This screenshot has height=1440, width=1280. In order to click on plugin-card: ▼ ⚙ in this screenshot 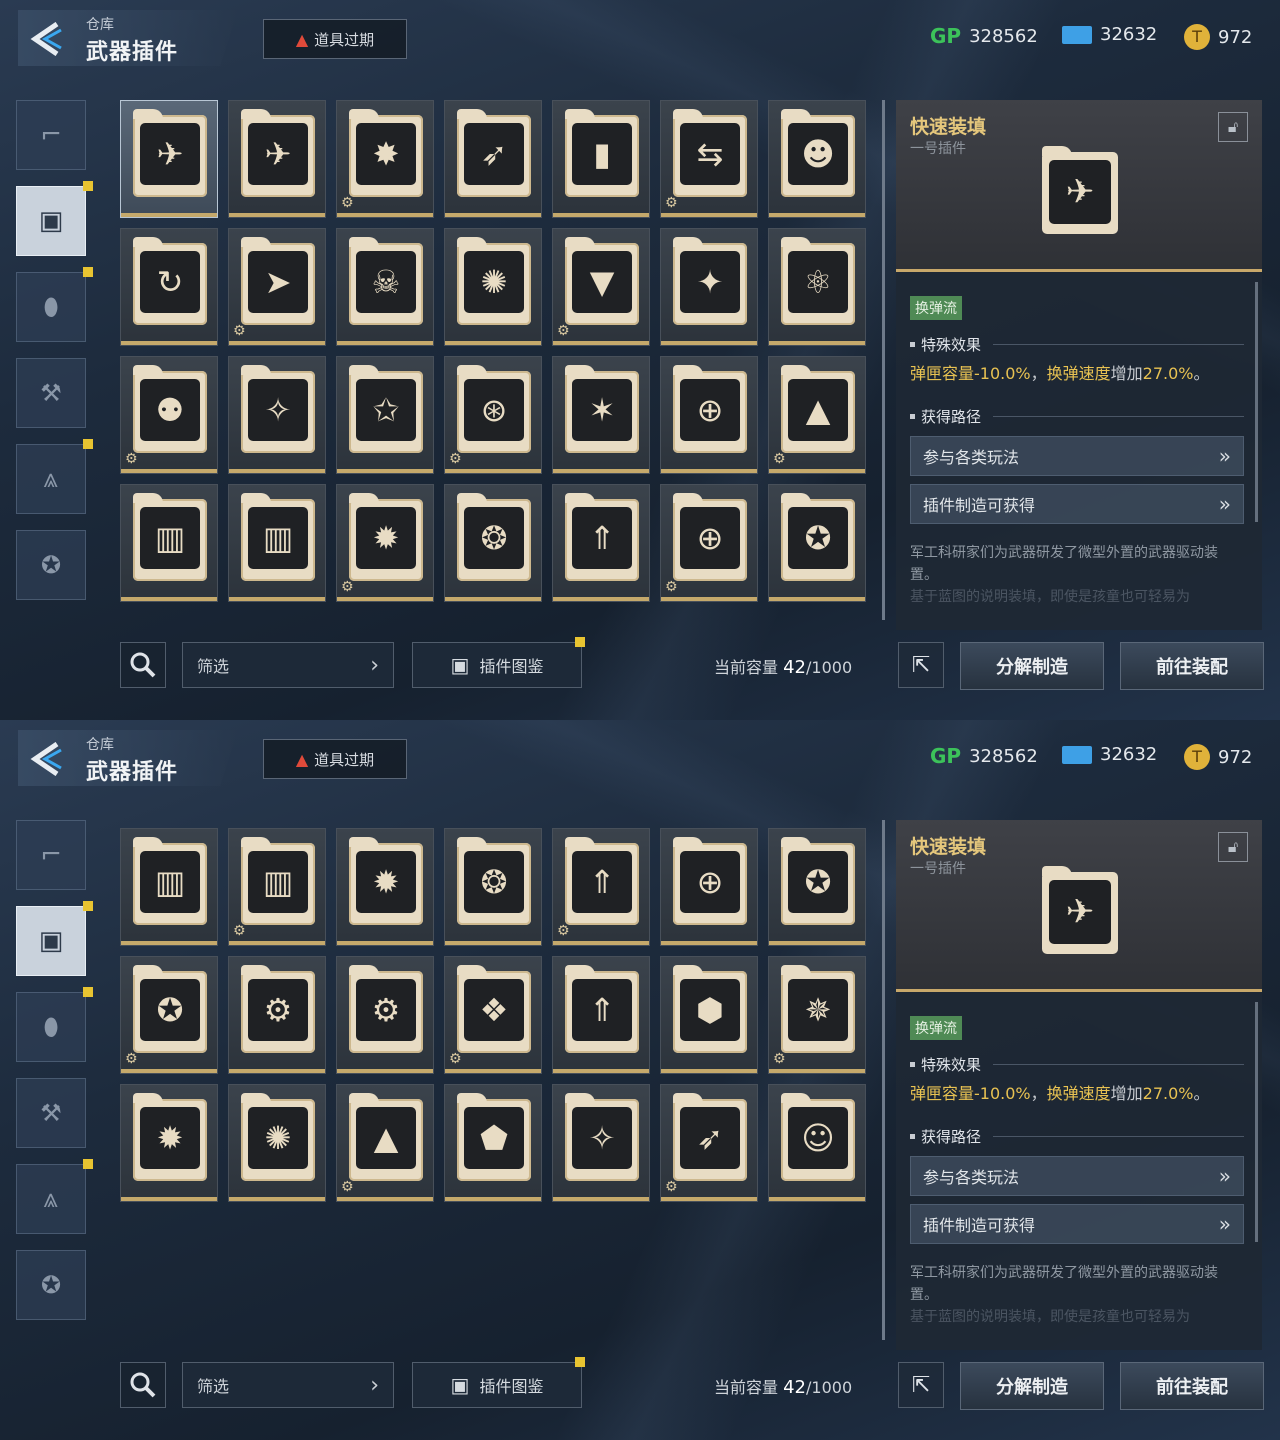, I will do `click(601, 287)`.